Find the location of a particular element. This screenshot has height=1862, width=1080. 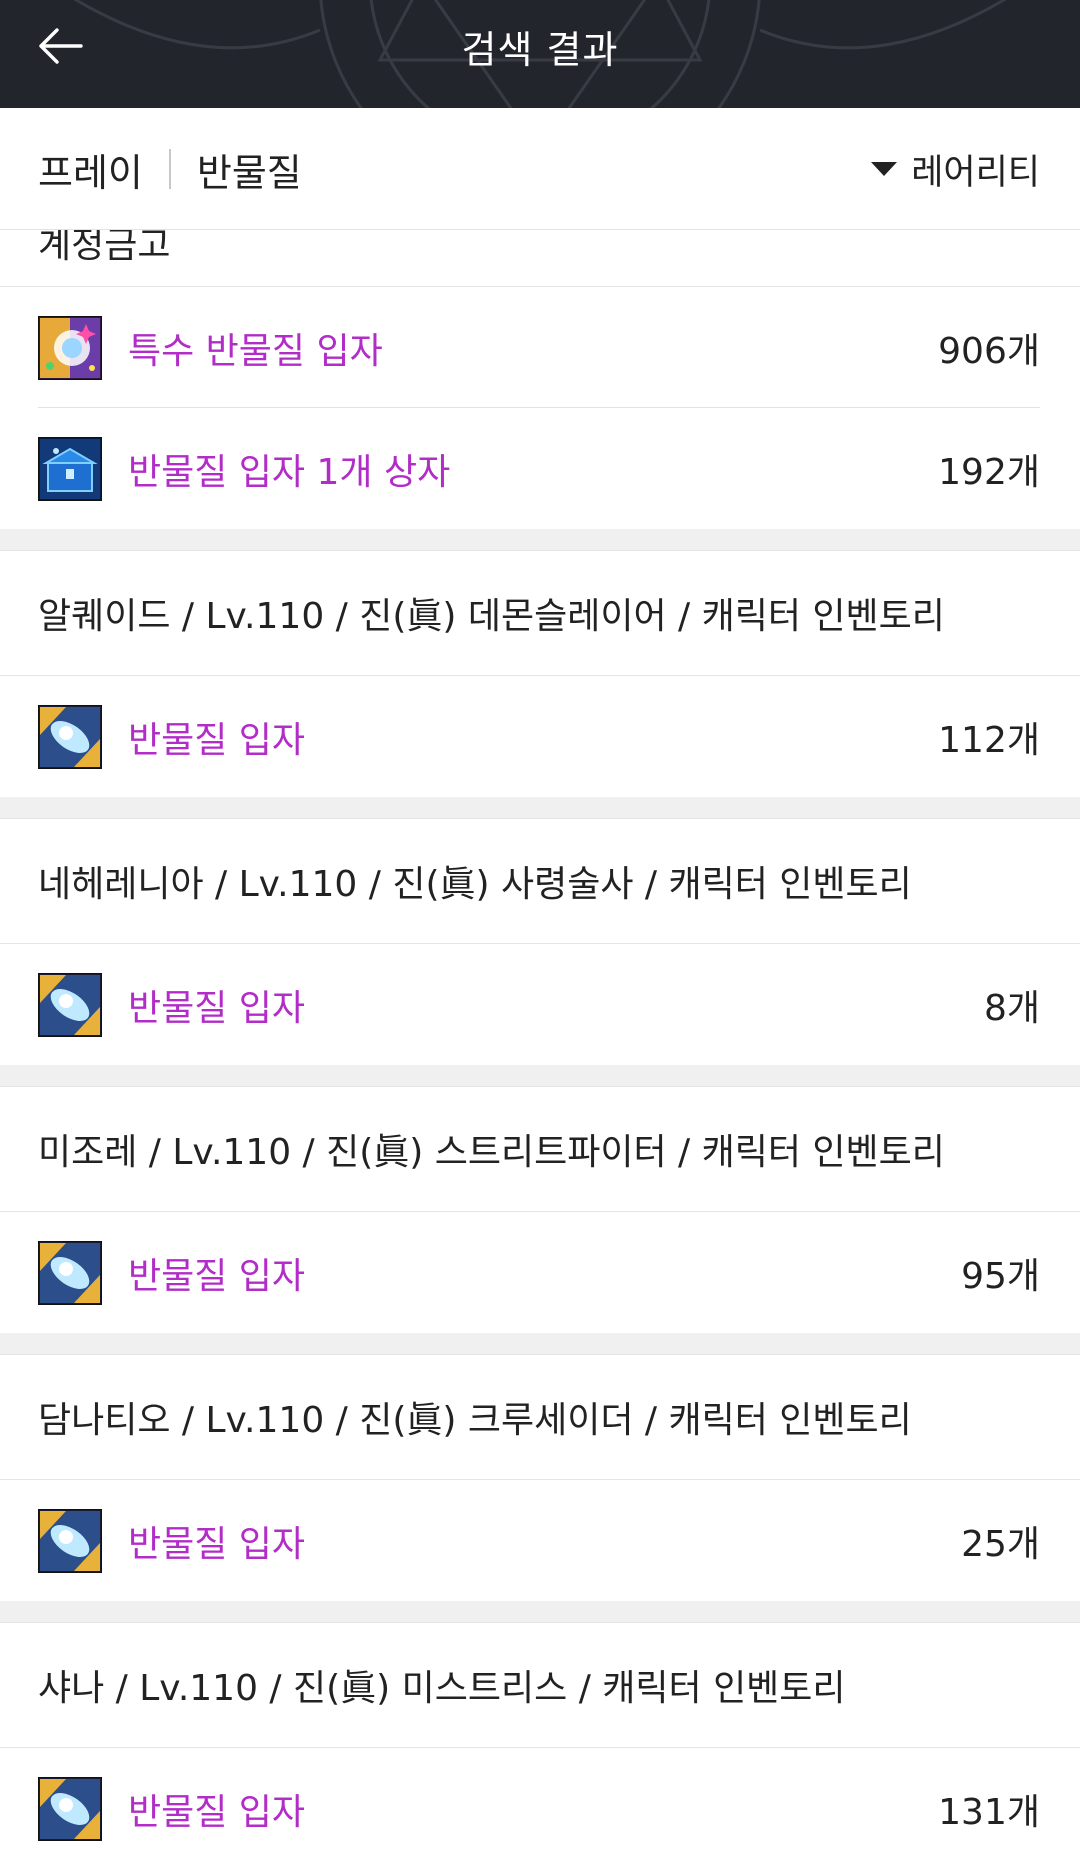

list-item: 반물질 입자 112개 is located at coordinates (540, 736).